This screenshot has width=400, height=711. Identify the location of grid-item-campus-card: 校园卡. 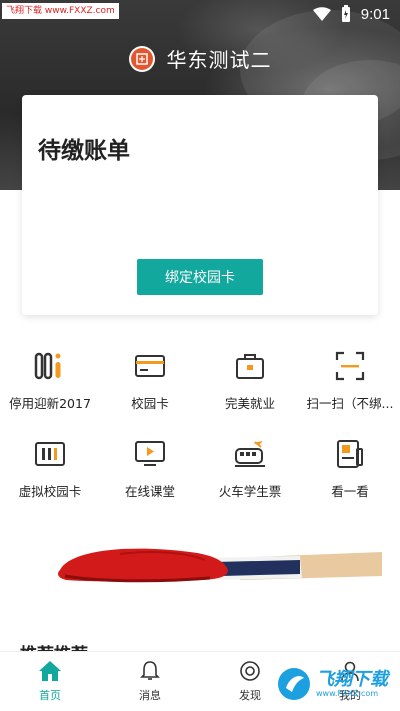
(150, 389).